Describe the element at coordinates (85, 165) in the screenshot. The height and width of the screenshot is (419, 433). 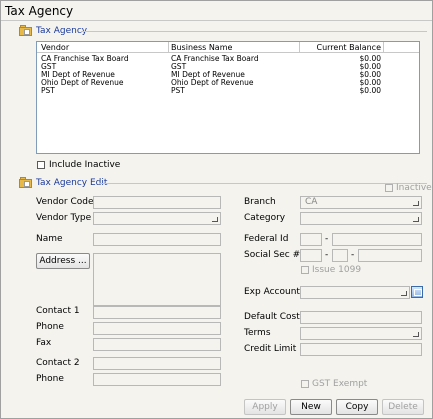
I see `include-inactive-label: Include Inactive` at that location.